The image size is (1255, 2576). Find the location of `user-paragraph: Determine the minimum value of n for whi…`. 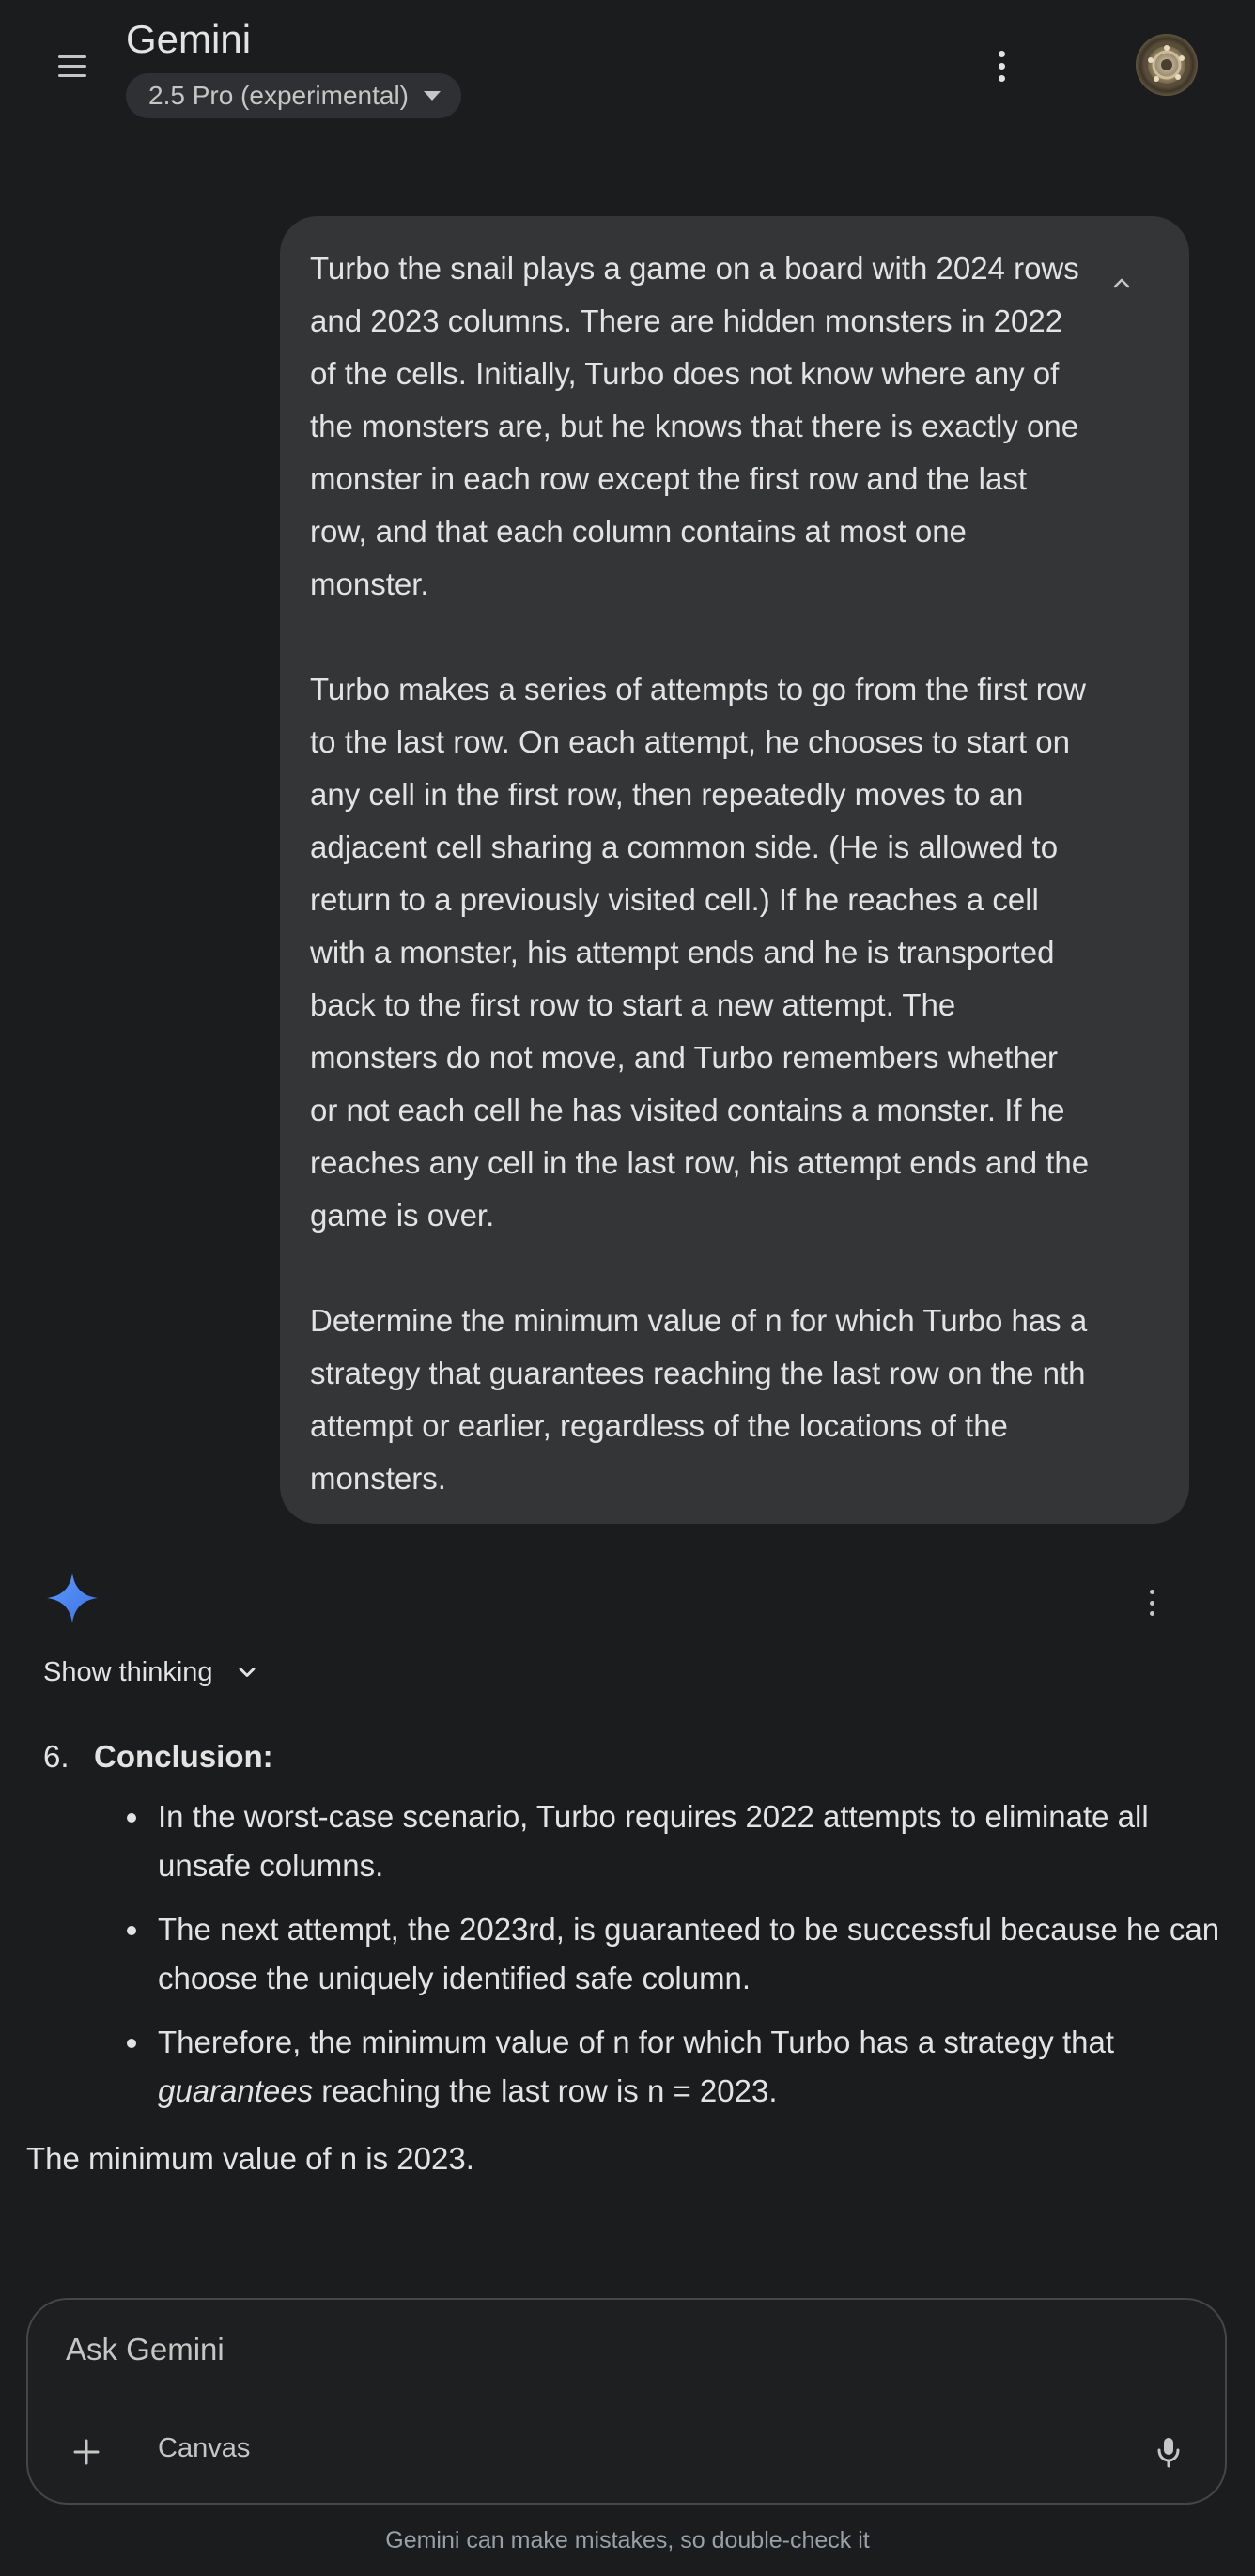

user-paragraph: Determine the minimum value of n for whi… is located at coordinates (699, 1399).